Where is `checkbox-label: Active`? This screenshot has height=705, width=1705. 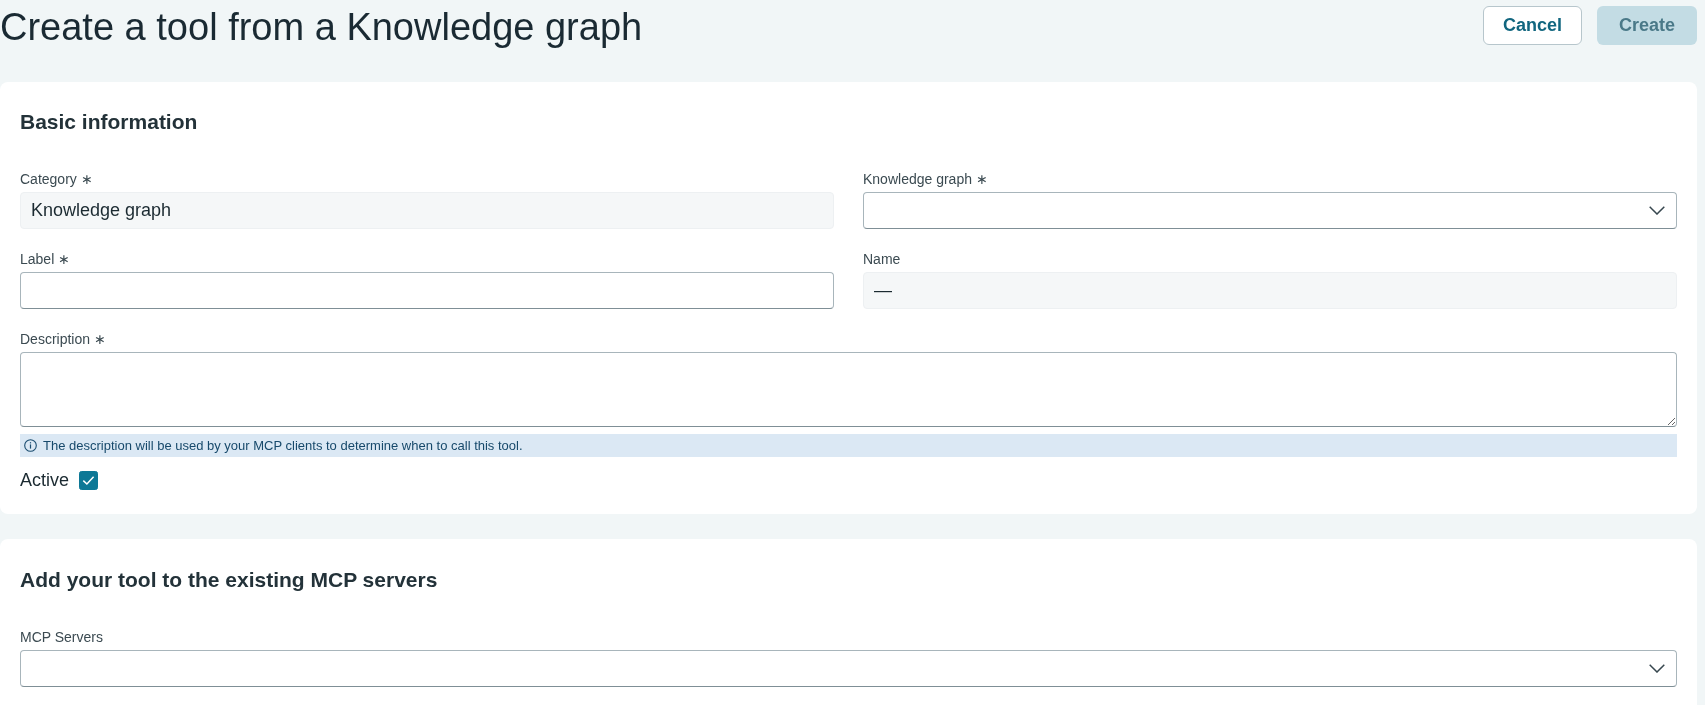
checkbox-label: Active is located at coordinates (45, 480).